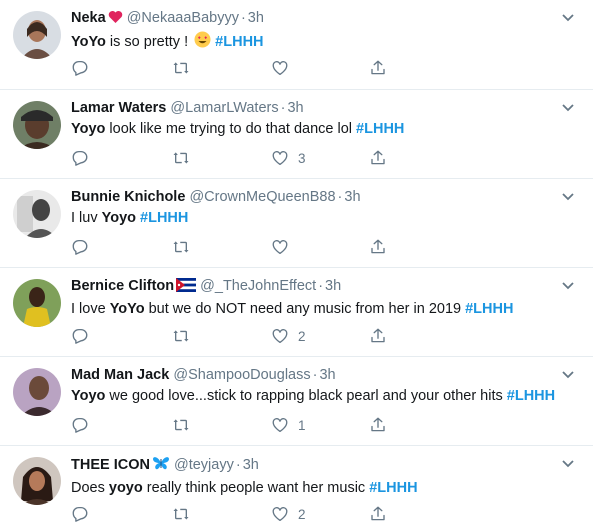 The width and height of the screenshot is (593, 532). What do you see at coordinates (256, 488) in the screenshot?
I see `tweet-text-rest: really think people want her music` at bounding box center [256, 488].